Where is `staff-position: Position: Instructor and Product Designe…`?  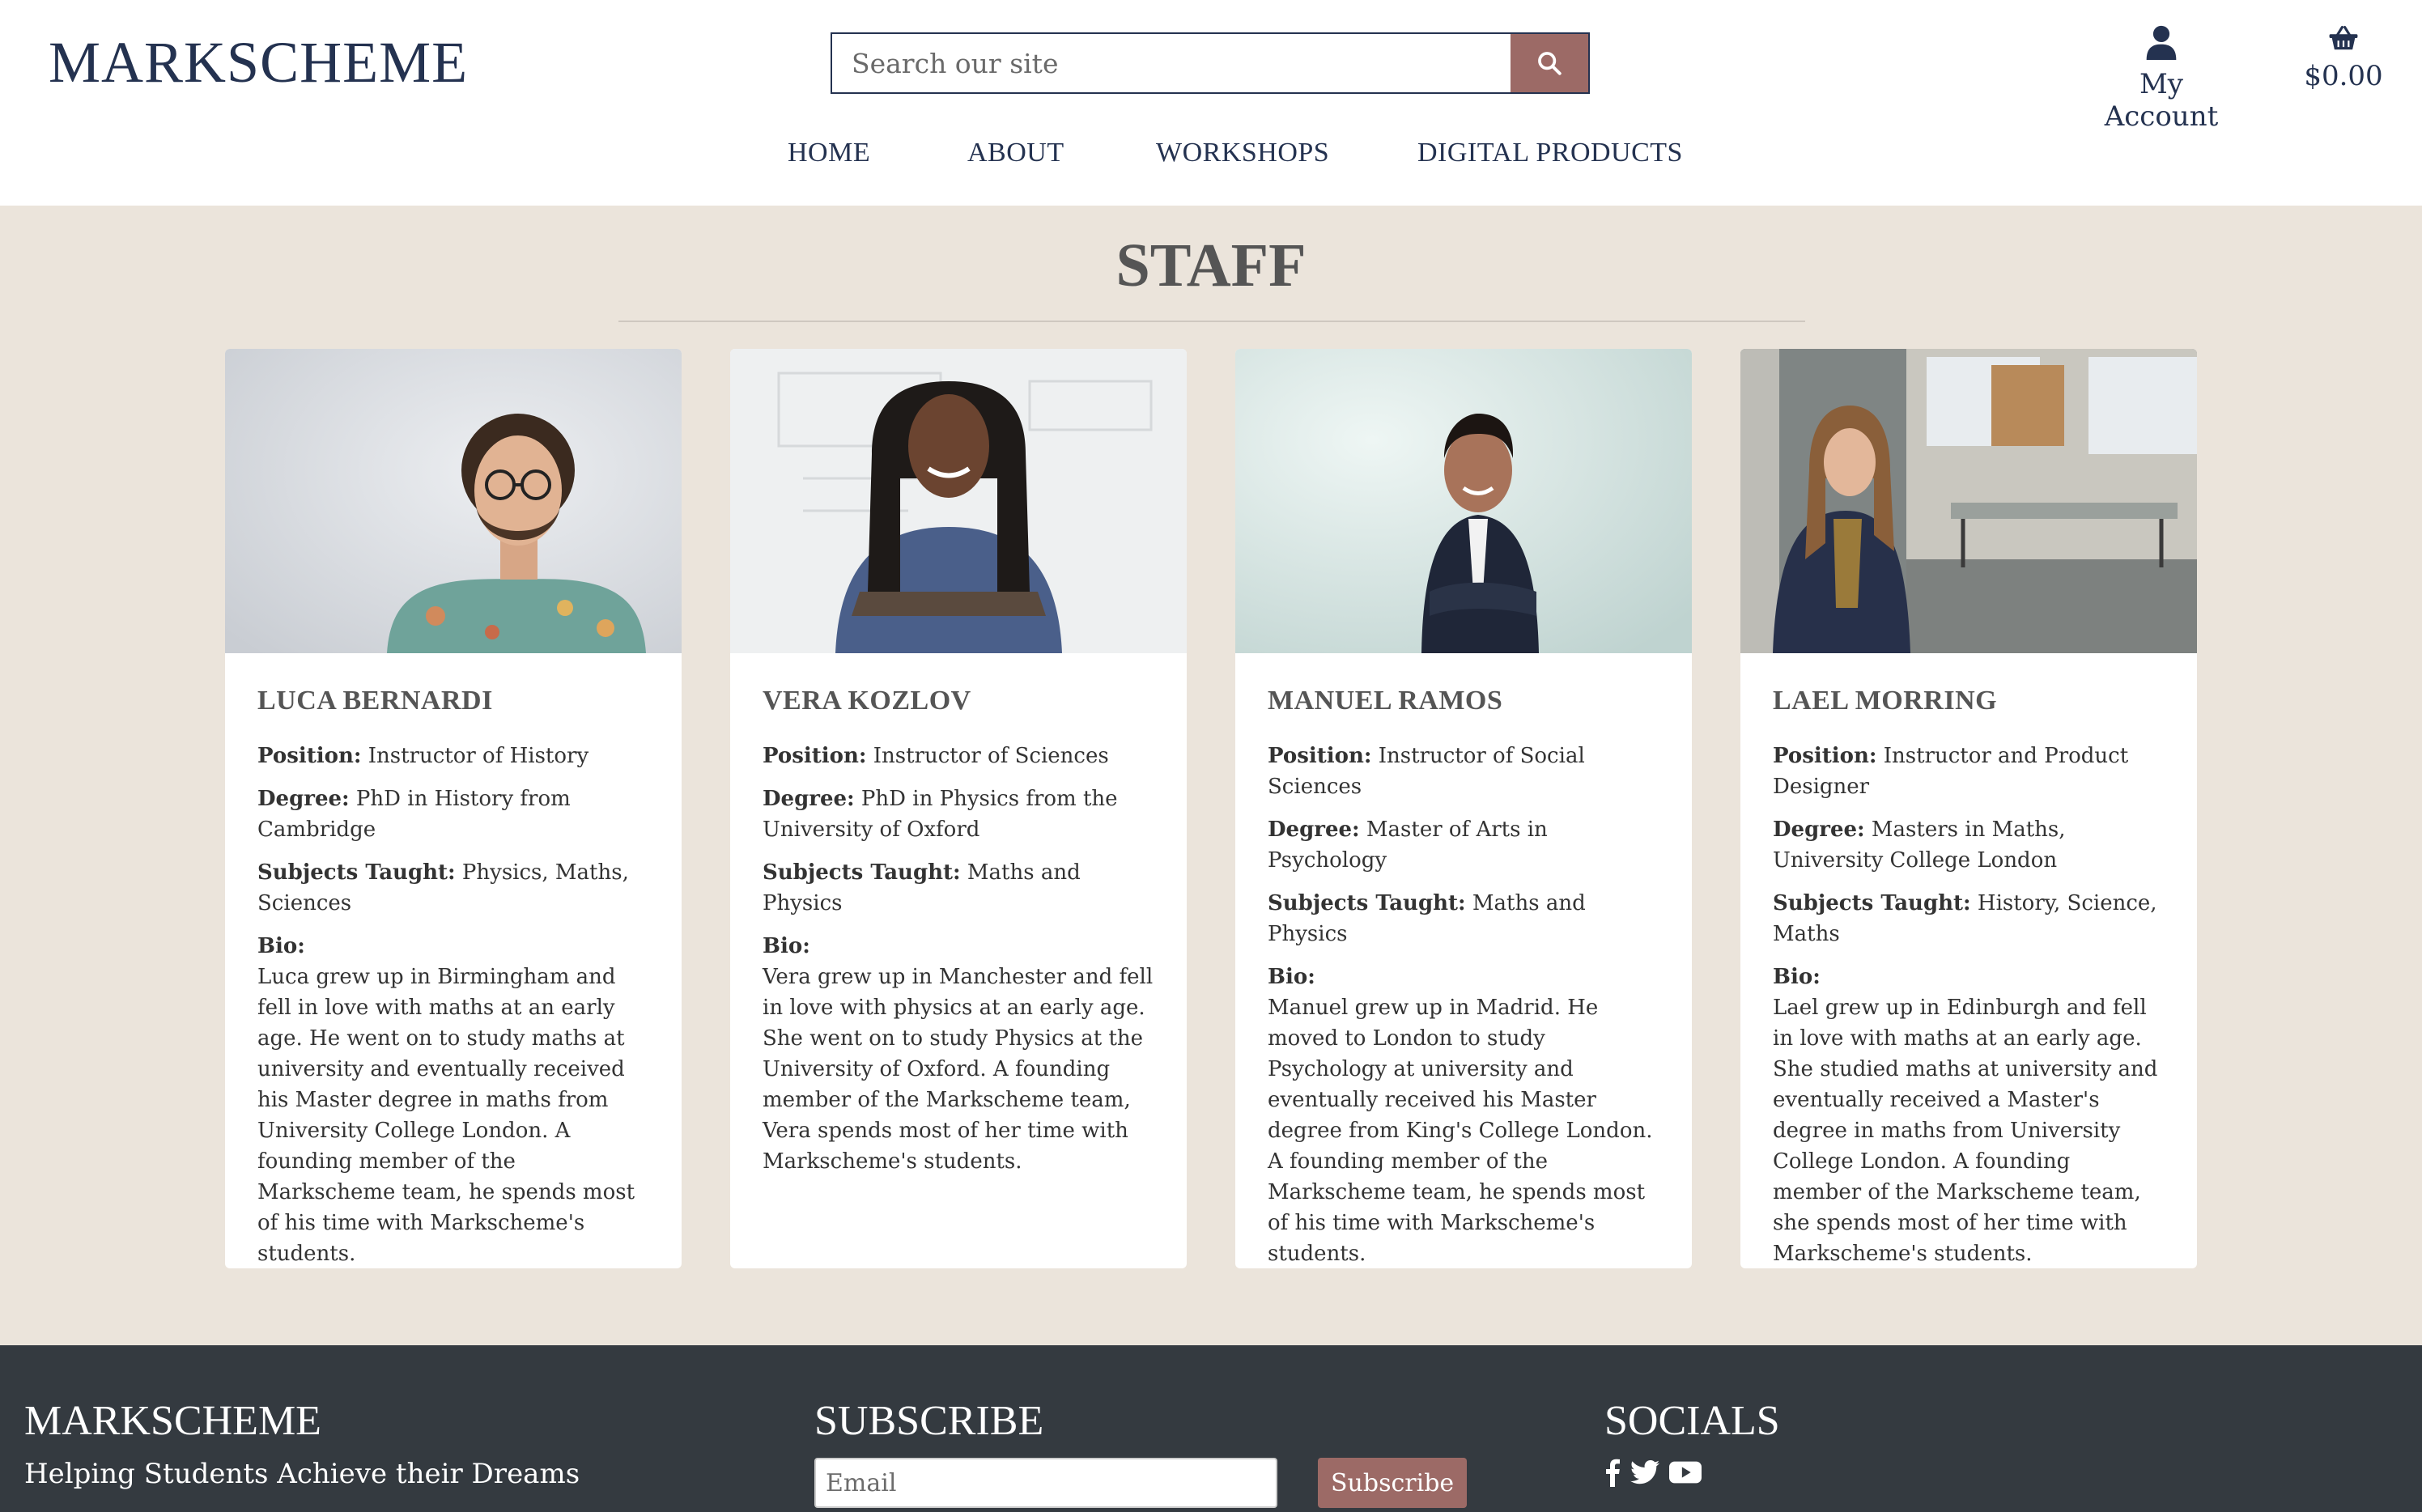 staff-position: Position: Instructor and Product Designe… is located at coordinates (1969, 771).